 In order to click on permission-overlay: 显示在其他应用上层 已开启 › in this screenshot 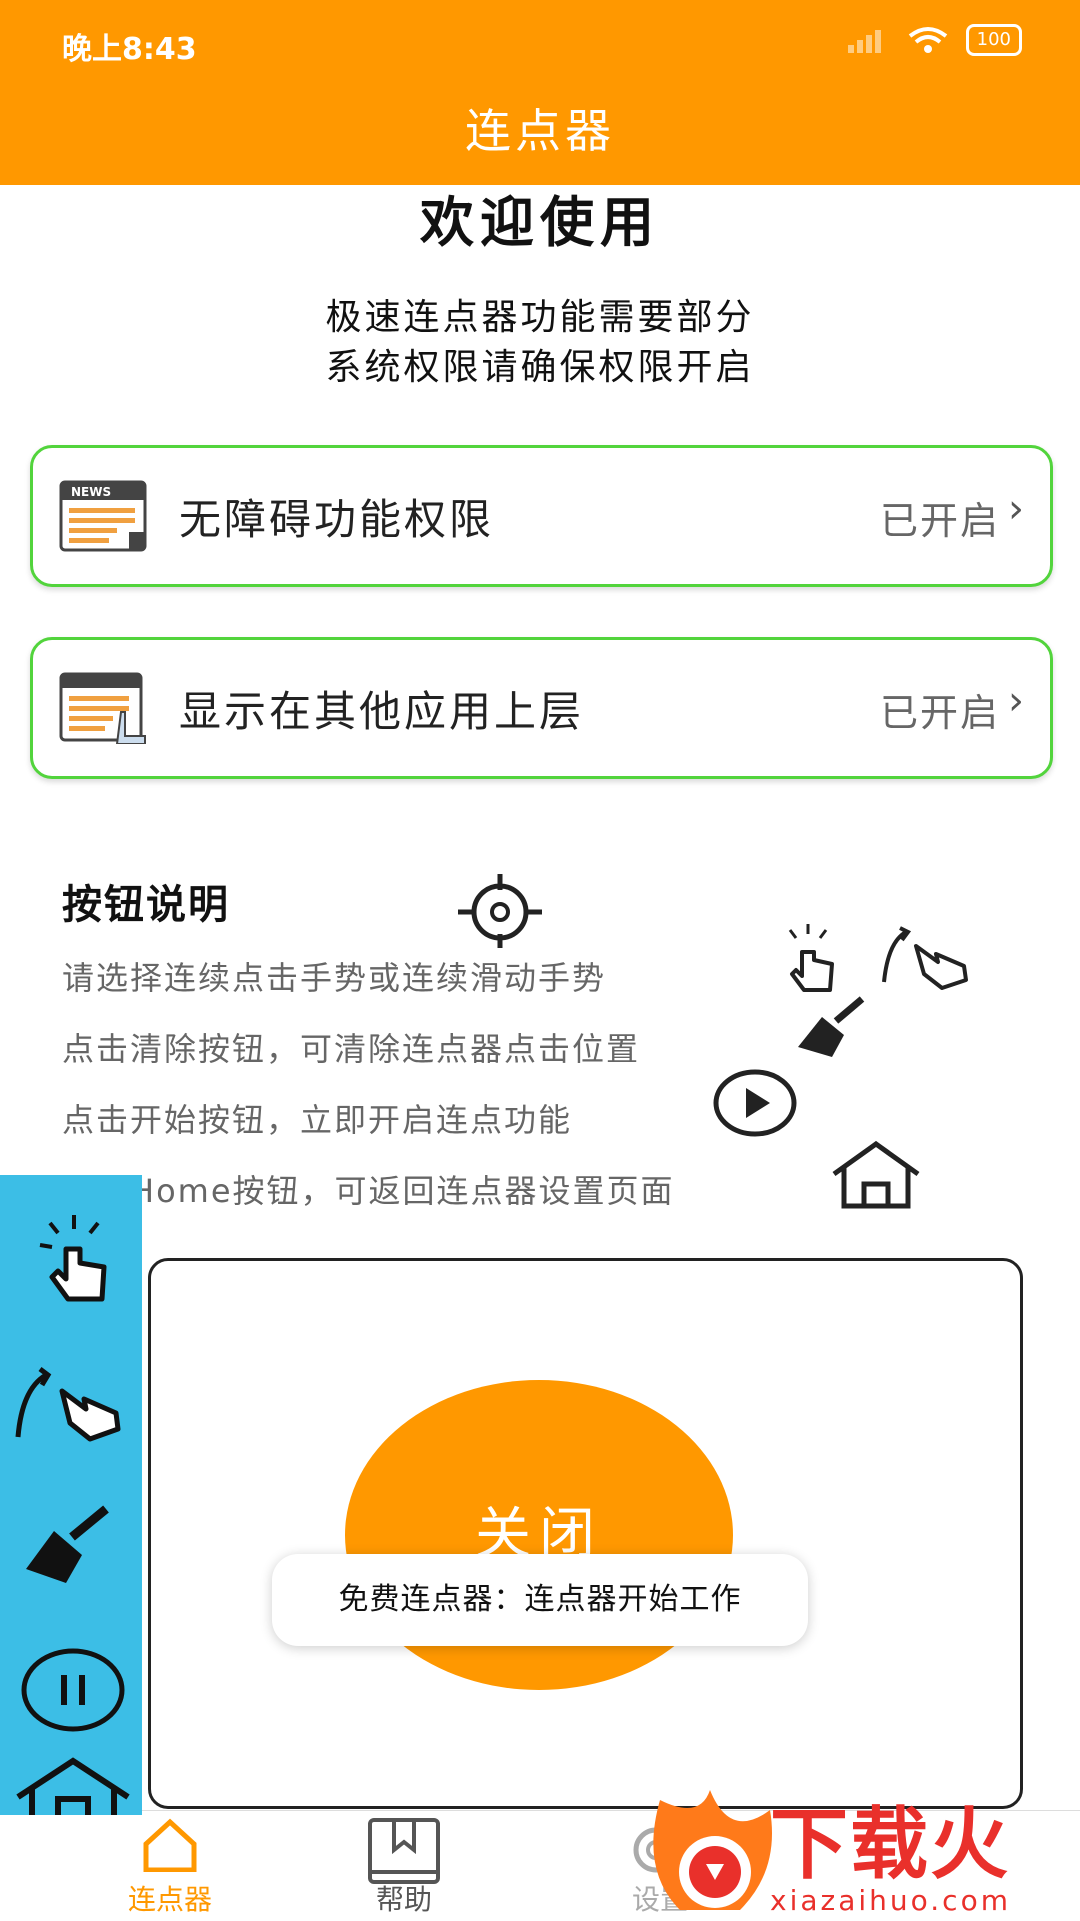, I will do `click(541, 708)`.